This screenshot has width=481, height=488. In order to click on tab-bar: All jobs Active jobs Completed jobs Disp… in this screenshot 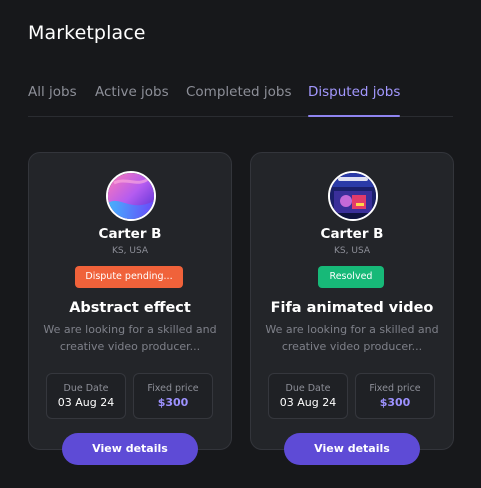, I will do `click(240, 100)`.